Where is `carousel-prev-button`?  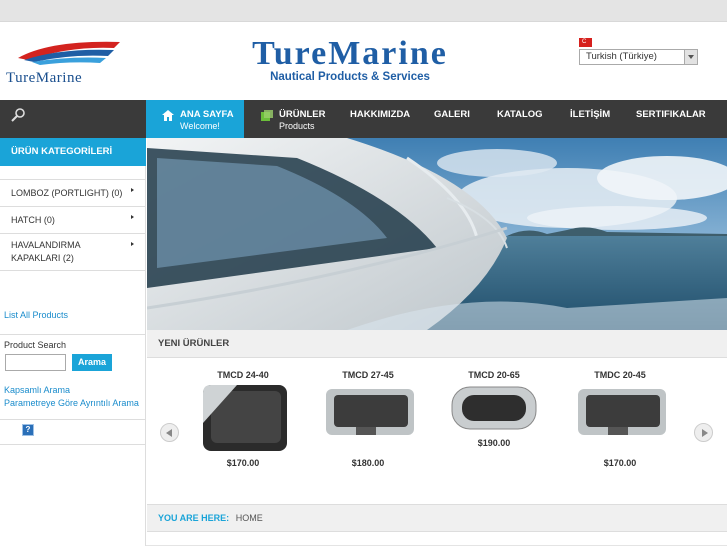 carousel-prev-button is located at coordinates (169, 432).